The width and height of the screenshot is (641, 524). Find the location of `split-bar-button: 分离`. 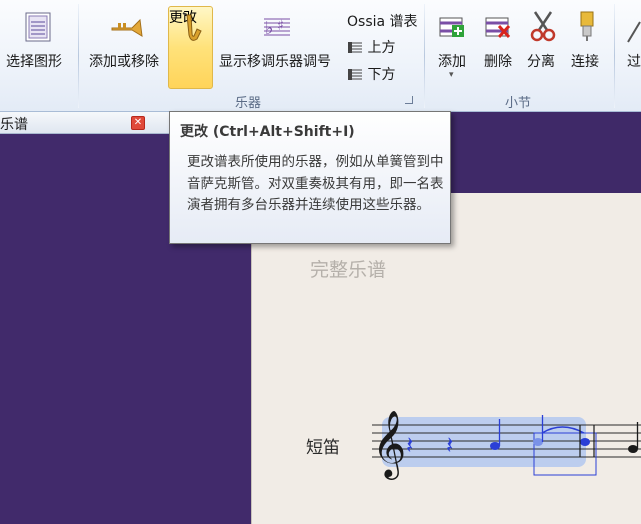

split-bar-button: 分离 is located at coordinates (543, 45).